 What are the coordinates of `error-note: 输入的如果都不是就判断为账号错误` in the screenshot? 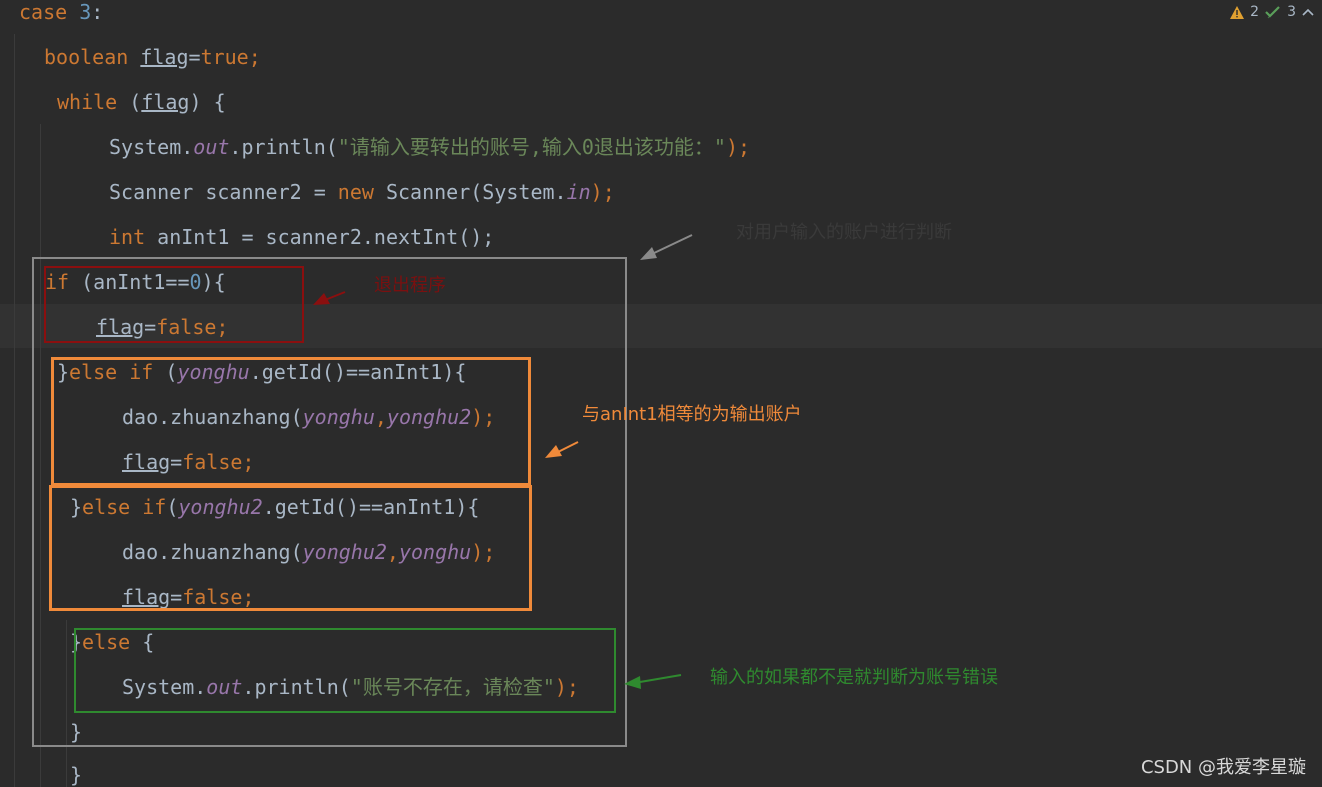 It's located at (854, 677).